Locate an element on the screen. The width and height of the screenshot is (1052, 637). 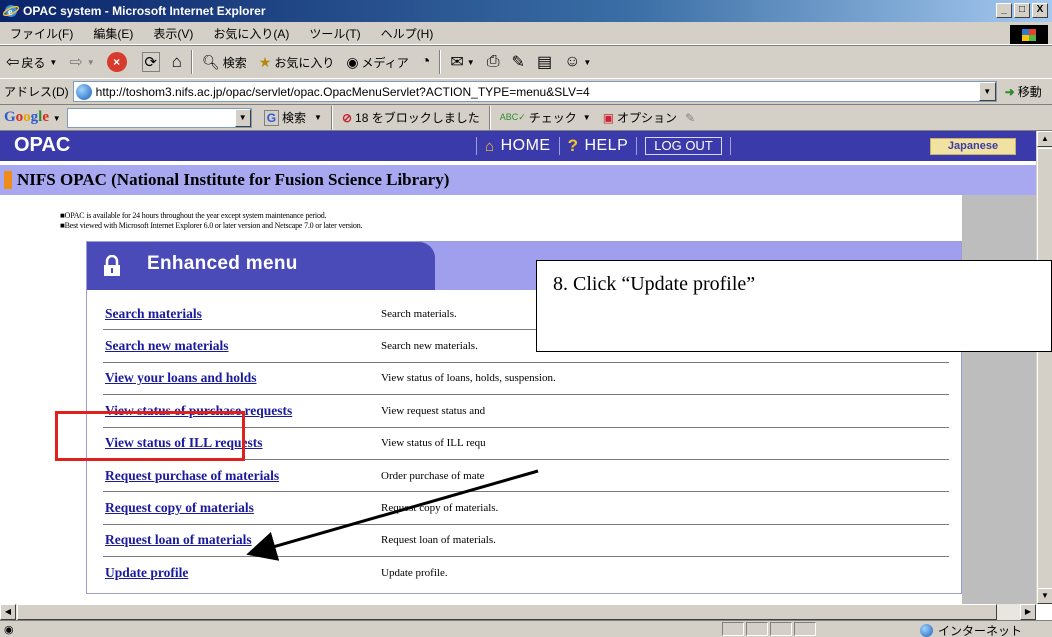
messenger-button: ☺ ▼ is located at coordinates (577, 62).